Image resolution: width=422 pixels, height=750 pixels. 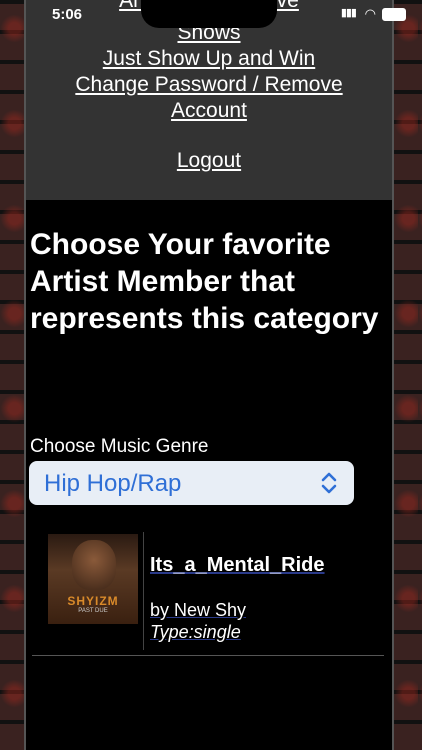 I want to click on type-link: Type:single, so click(x=195, y=632).